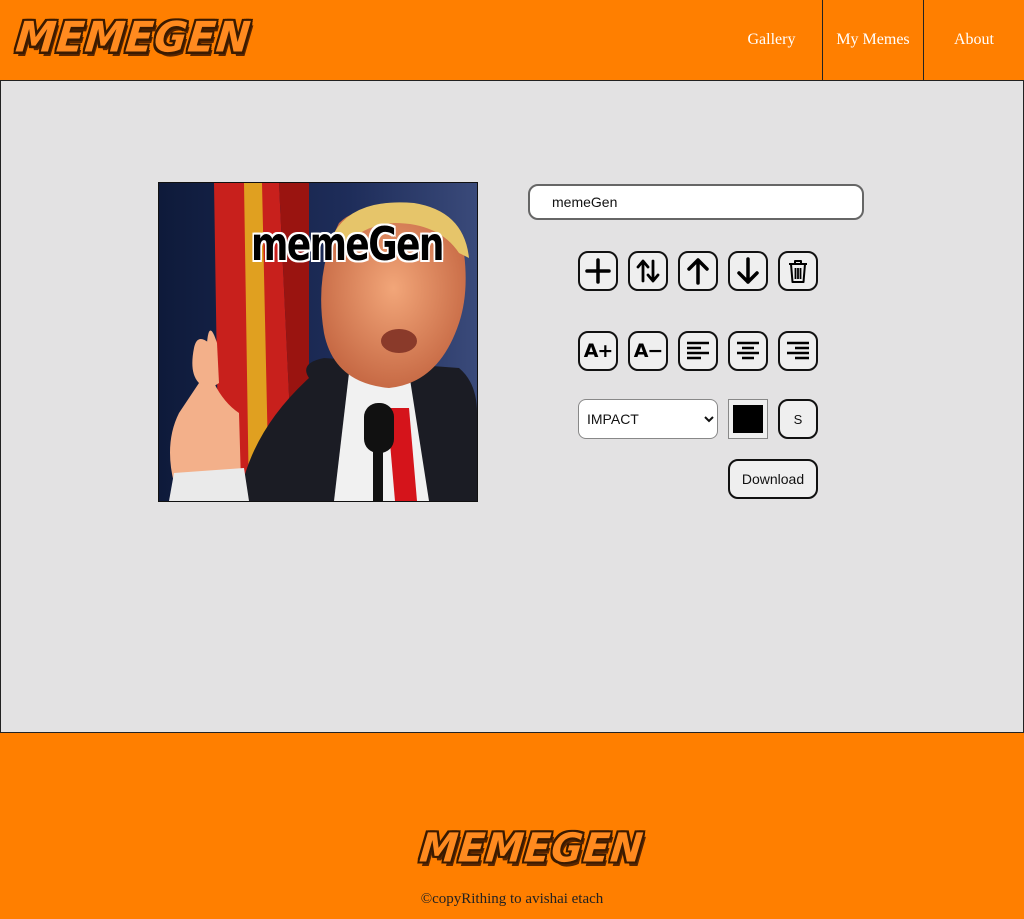 Image resolution: width=1024 pixels, height=919 pixels. I want to click on align-center-button, so click(748, 351).